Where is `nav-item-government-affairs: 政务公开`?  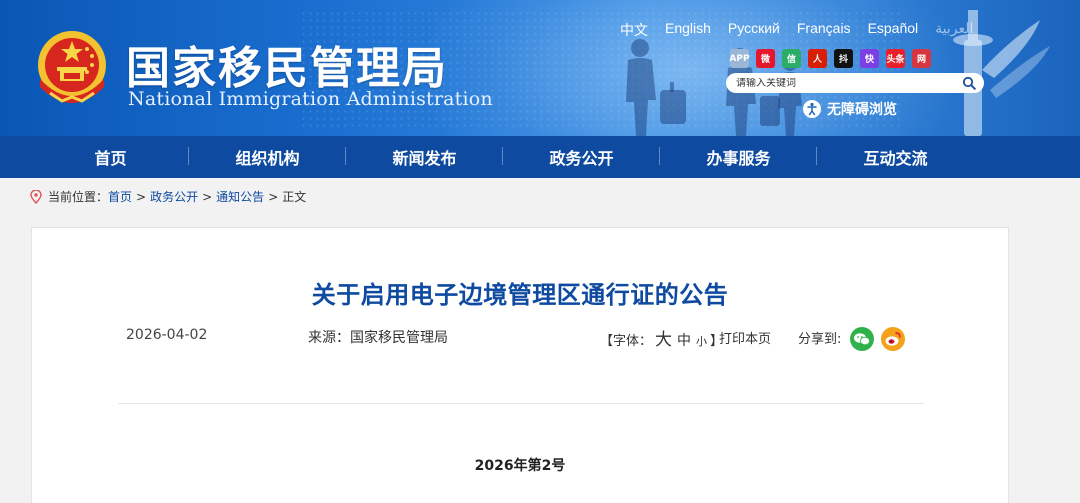 nav-item-government-affairs: 政务公开 is located at coordinates (581, 157).